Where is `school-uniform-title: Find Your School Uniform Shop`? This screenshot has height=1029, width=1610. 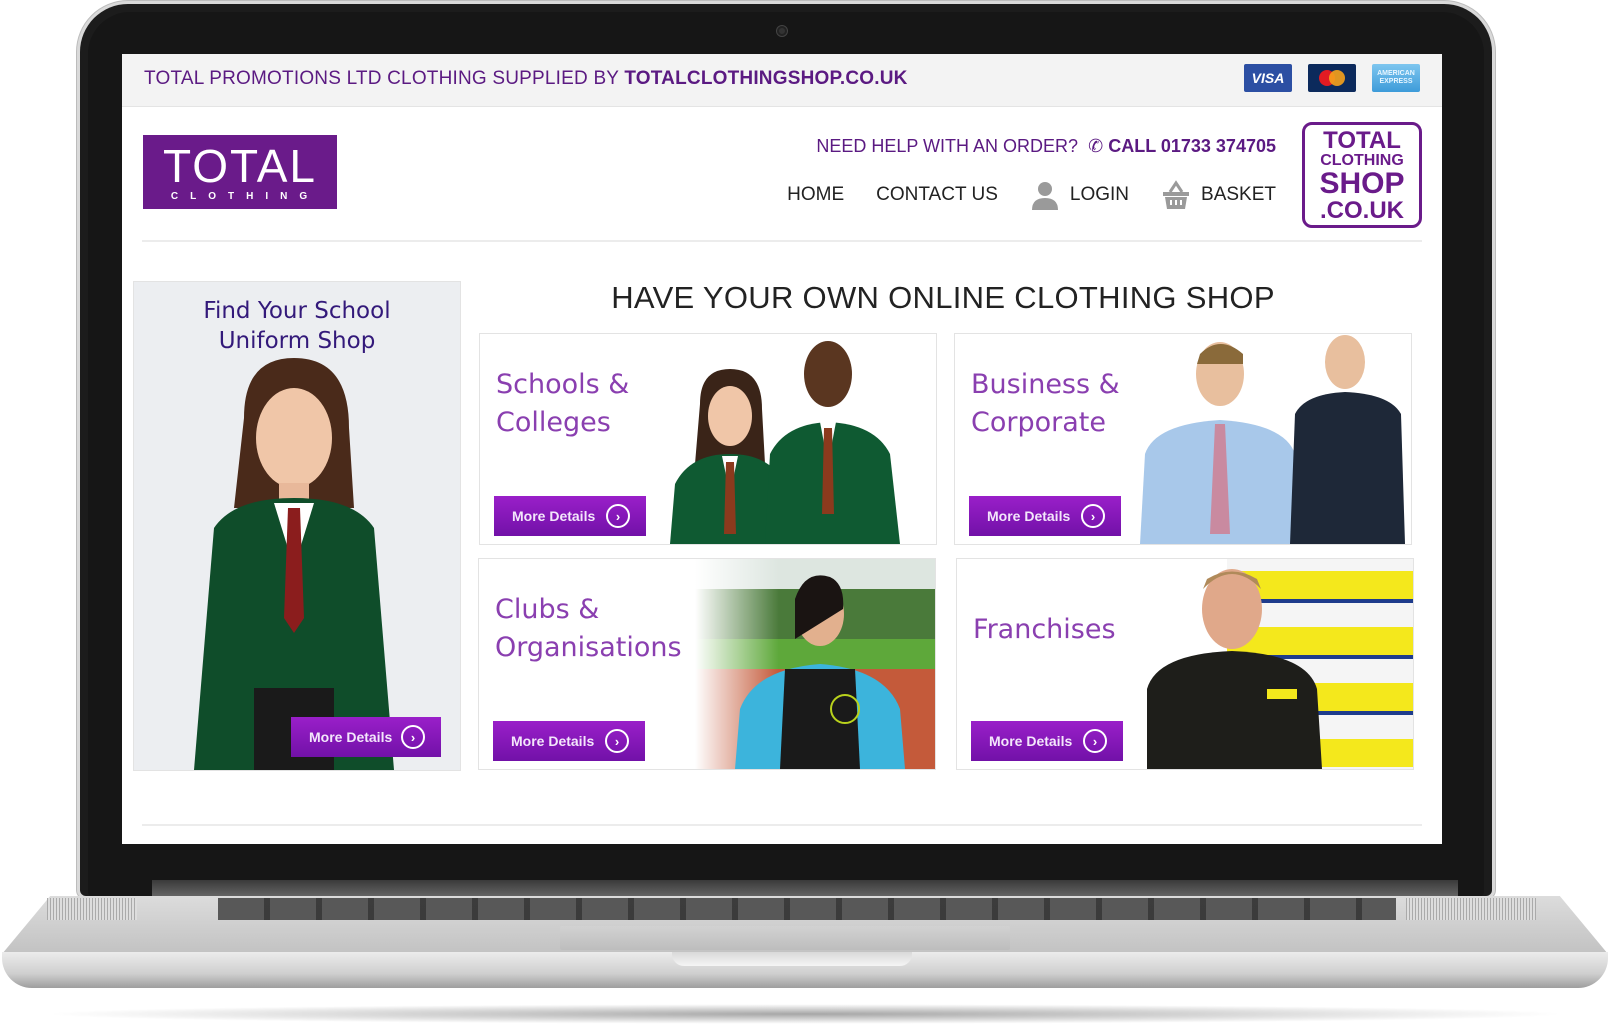
school-uniform-title: Find Your School Uniform Shop is located at coordinates (297, 326).